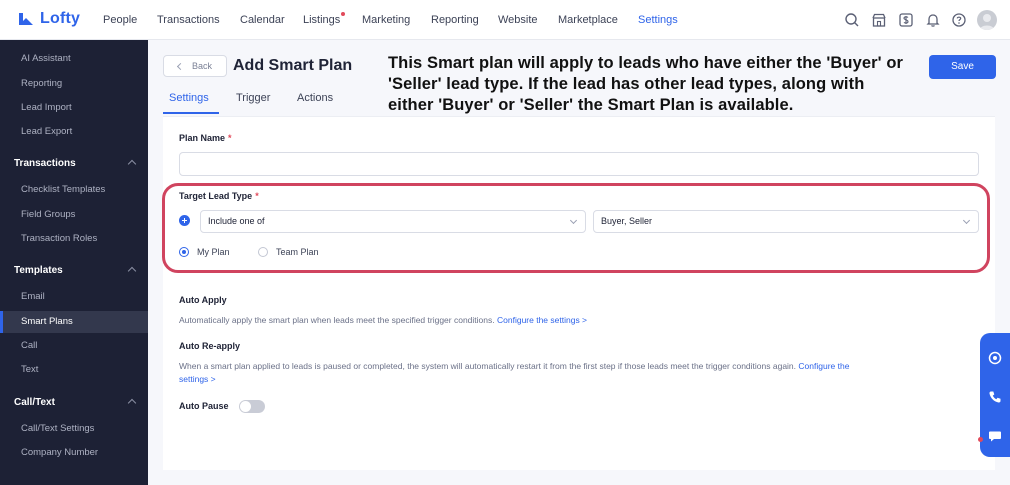 The image size is (1010, 485). I want to click on plan-name-input, so click(579, 164).